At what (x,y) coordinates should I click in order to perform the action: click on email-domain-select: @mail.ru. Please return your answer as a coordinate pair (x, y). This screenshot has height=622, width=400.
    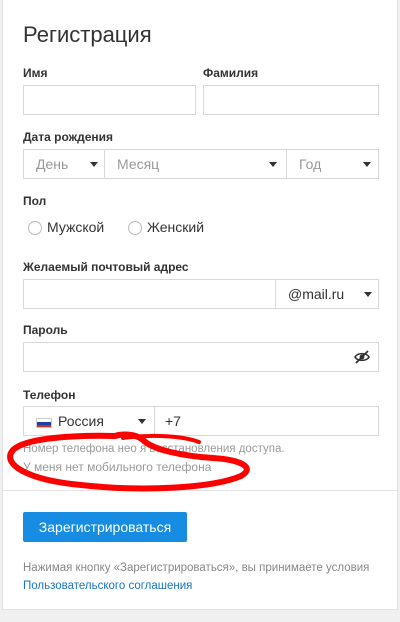
    Looking at the image, I should click on (327, 294).